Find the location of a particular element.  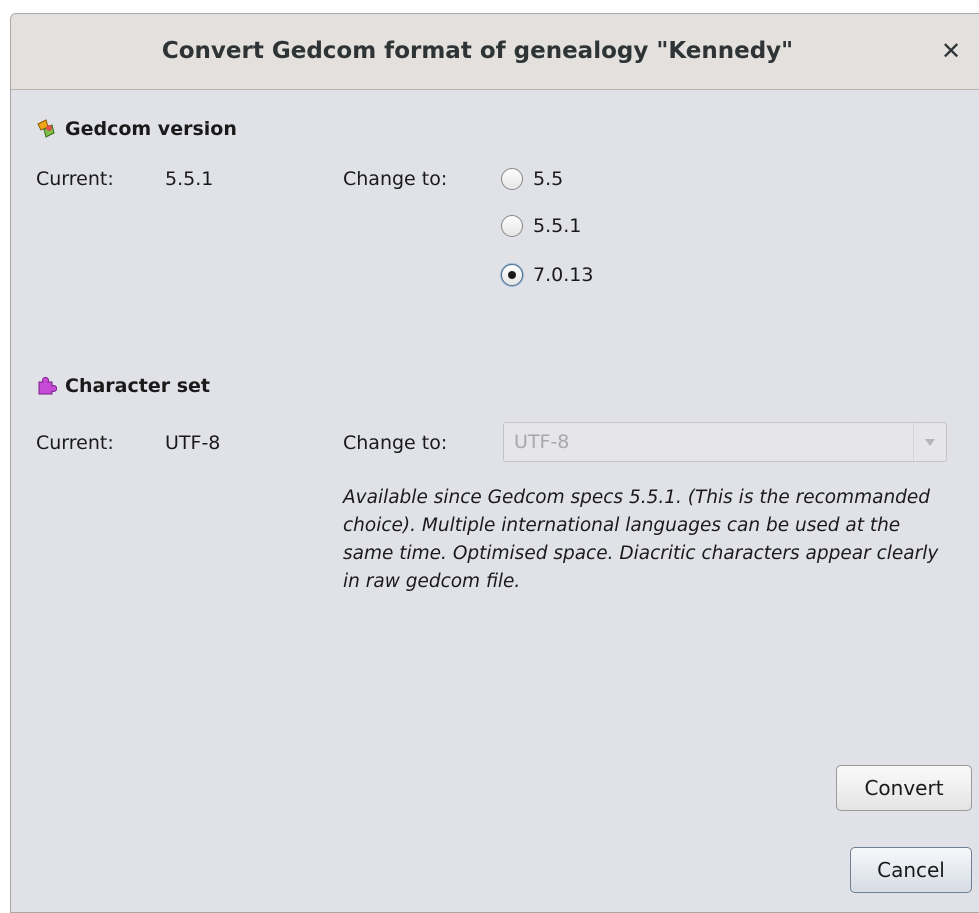

gedcom-version-title: Gedcom version is located at coordinates (151, 129).